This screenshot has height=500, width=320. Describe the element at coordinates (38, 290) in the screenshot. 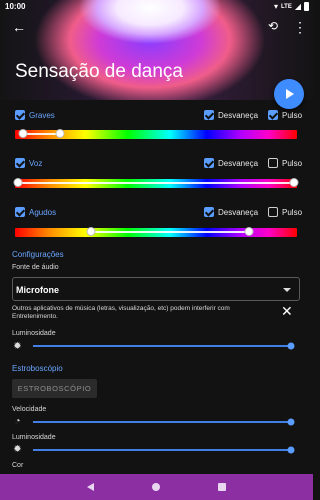

I see `audio-source-value: Microfone` at that location.